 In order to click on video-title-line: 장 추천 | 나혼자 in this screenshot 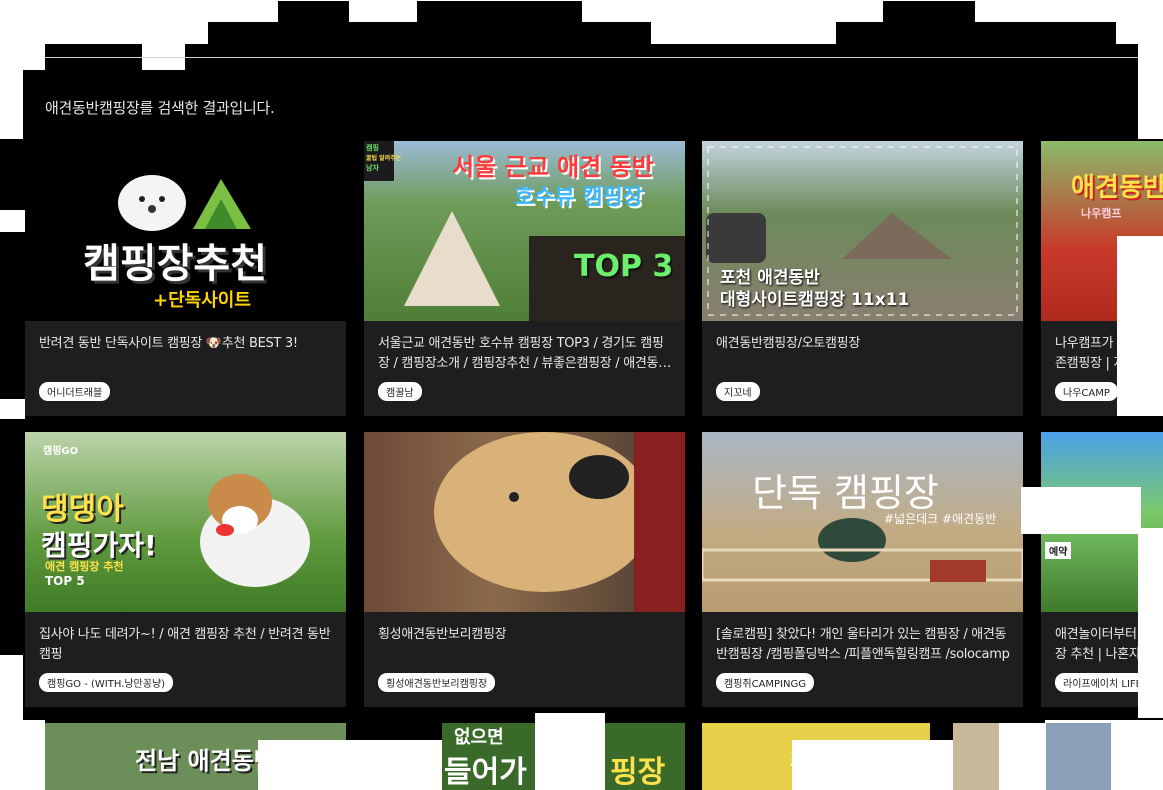, I will do `click(1098, 654)`.